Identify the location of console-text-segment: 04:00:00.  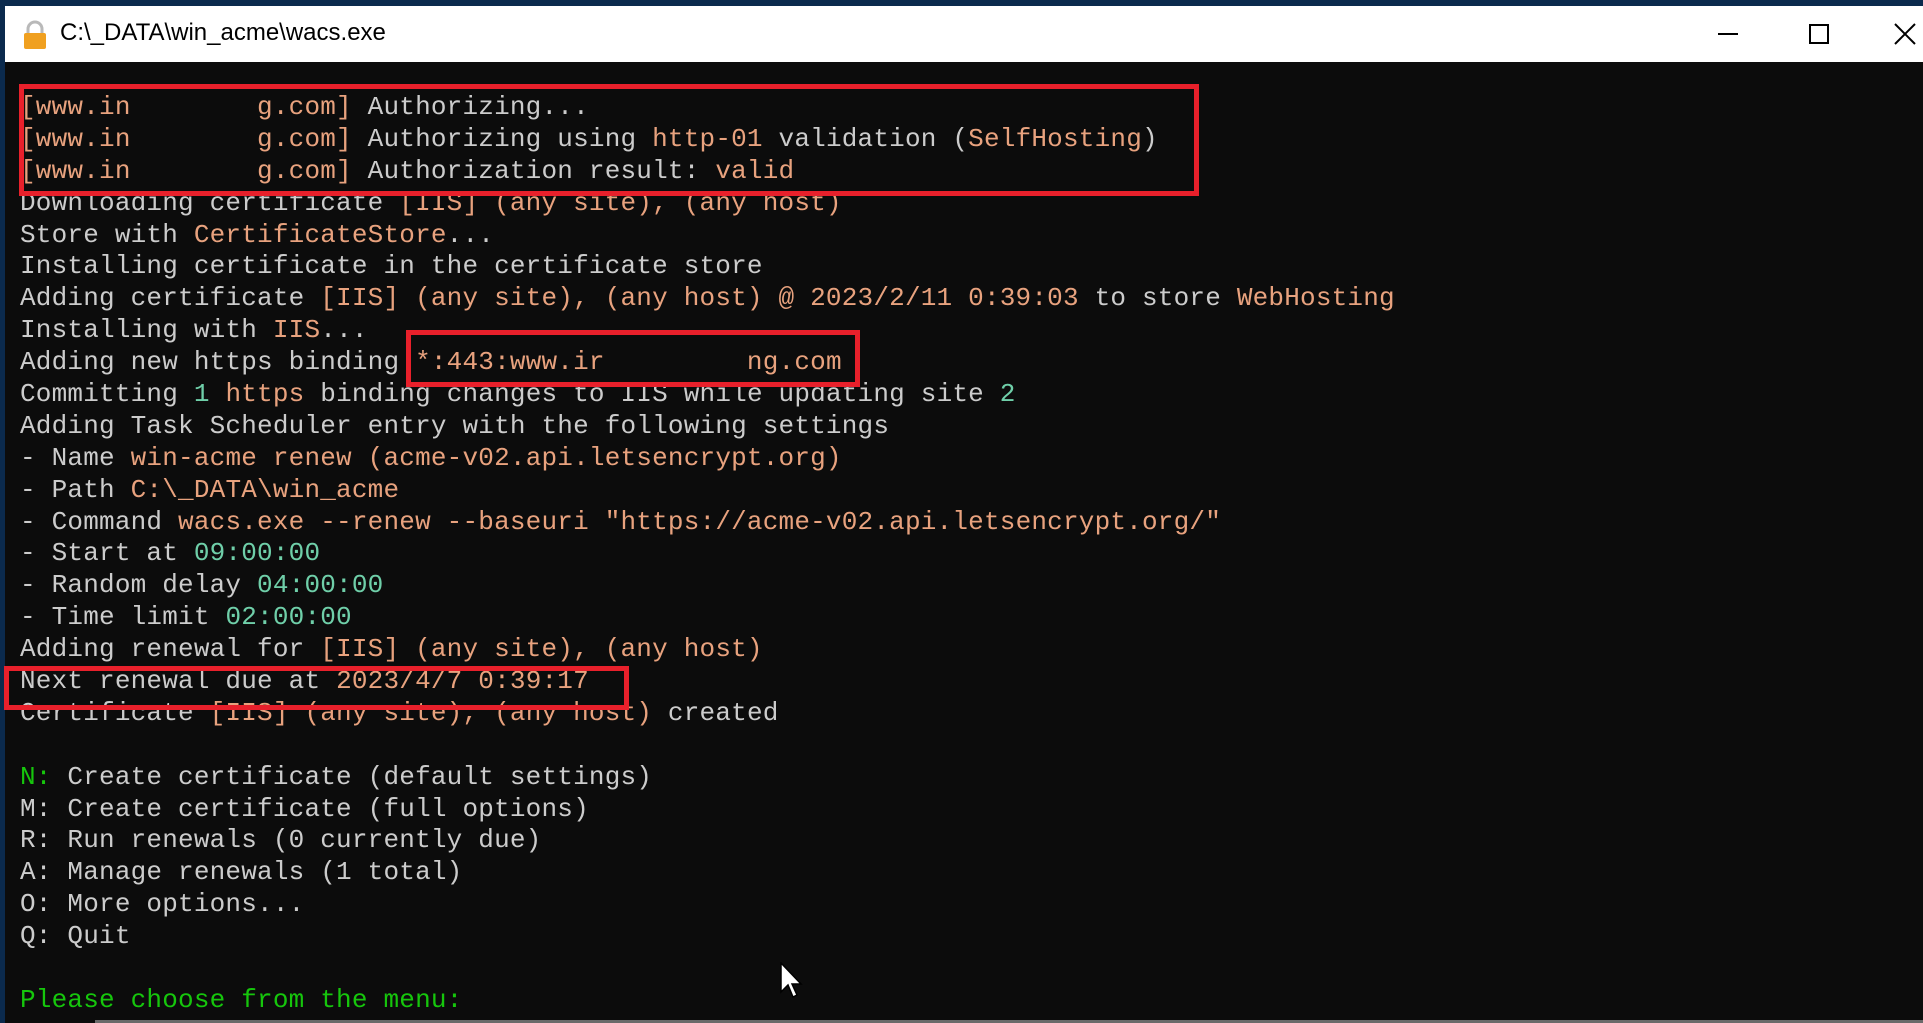
(320, 585).